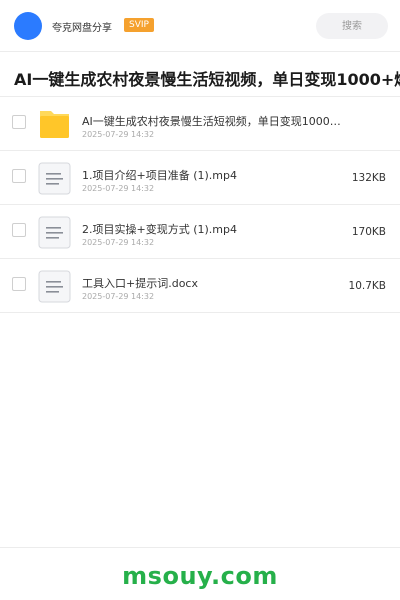 The image size is (400, 600). What do you see at coordinates (212, 121) in the screenshot?
I see `file-name: AI一键生成农村夜景慢生活短视频，单日变现1000+爆款玩法` at bounding box center [212, 121].